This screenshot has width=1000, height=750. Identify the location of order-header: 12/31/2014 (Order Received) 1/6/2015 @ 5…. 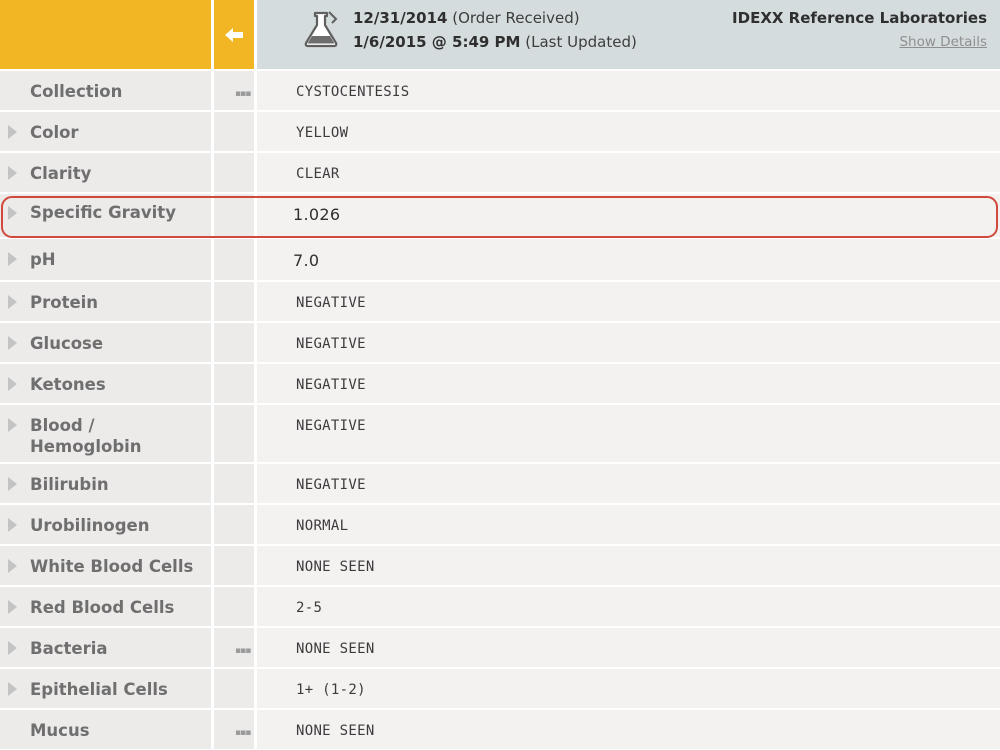
(628, 34).